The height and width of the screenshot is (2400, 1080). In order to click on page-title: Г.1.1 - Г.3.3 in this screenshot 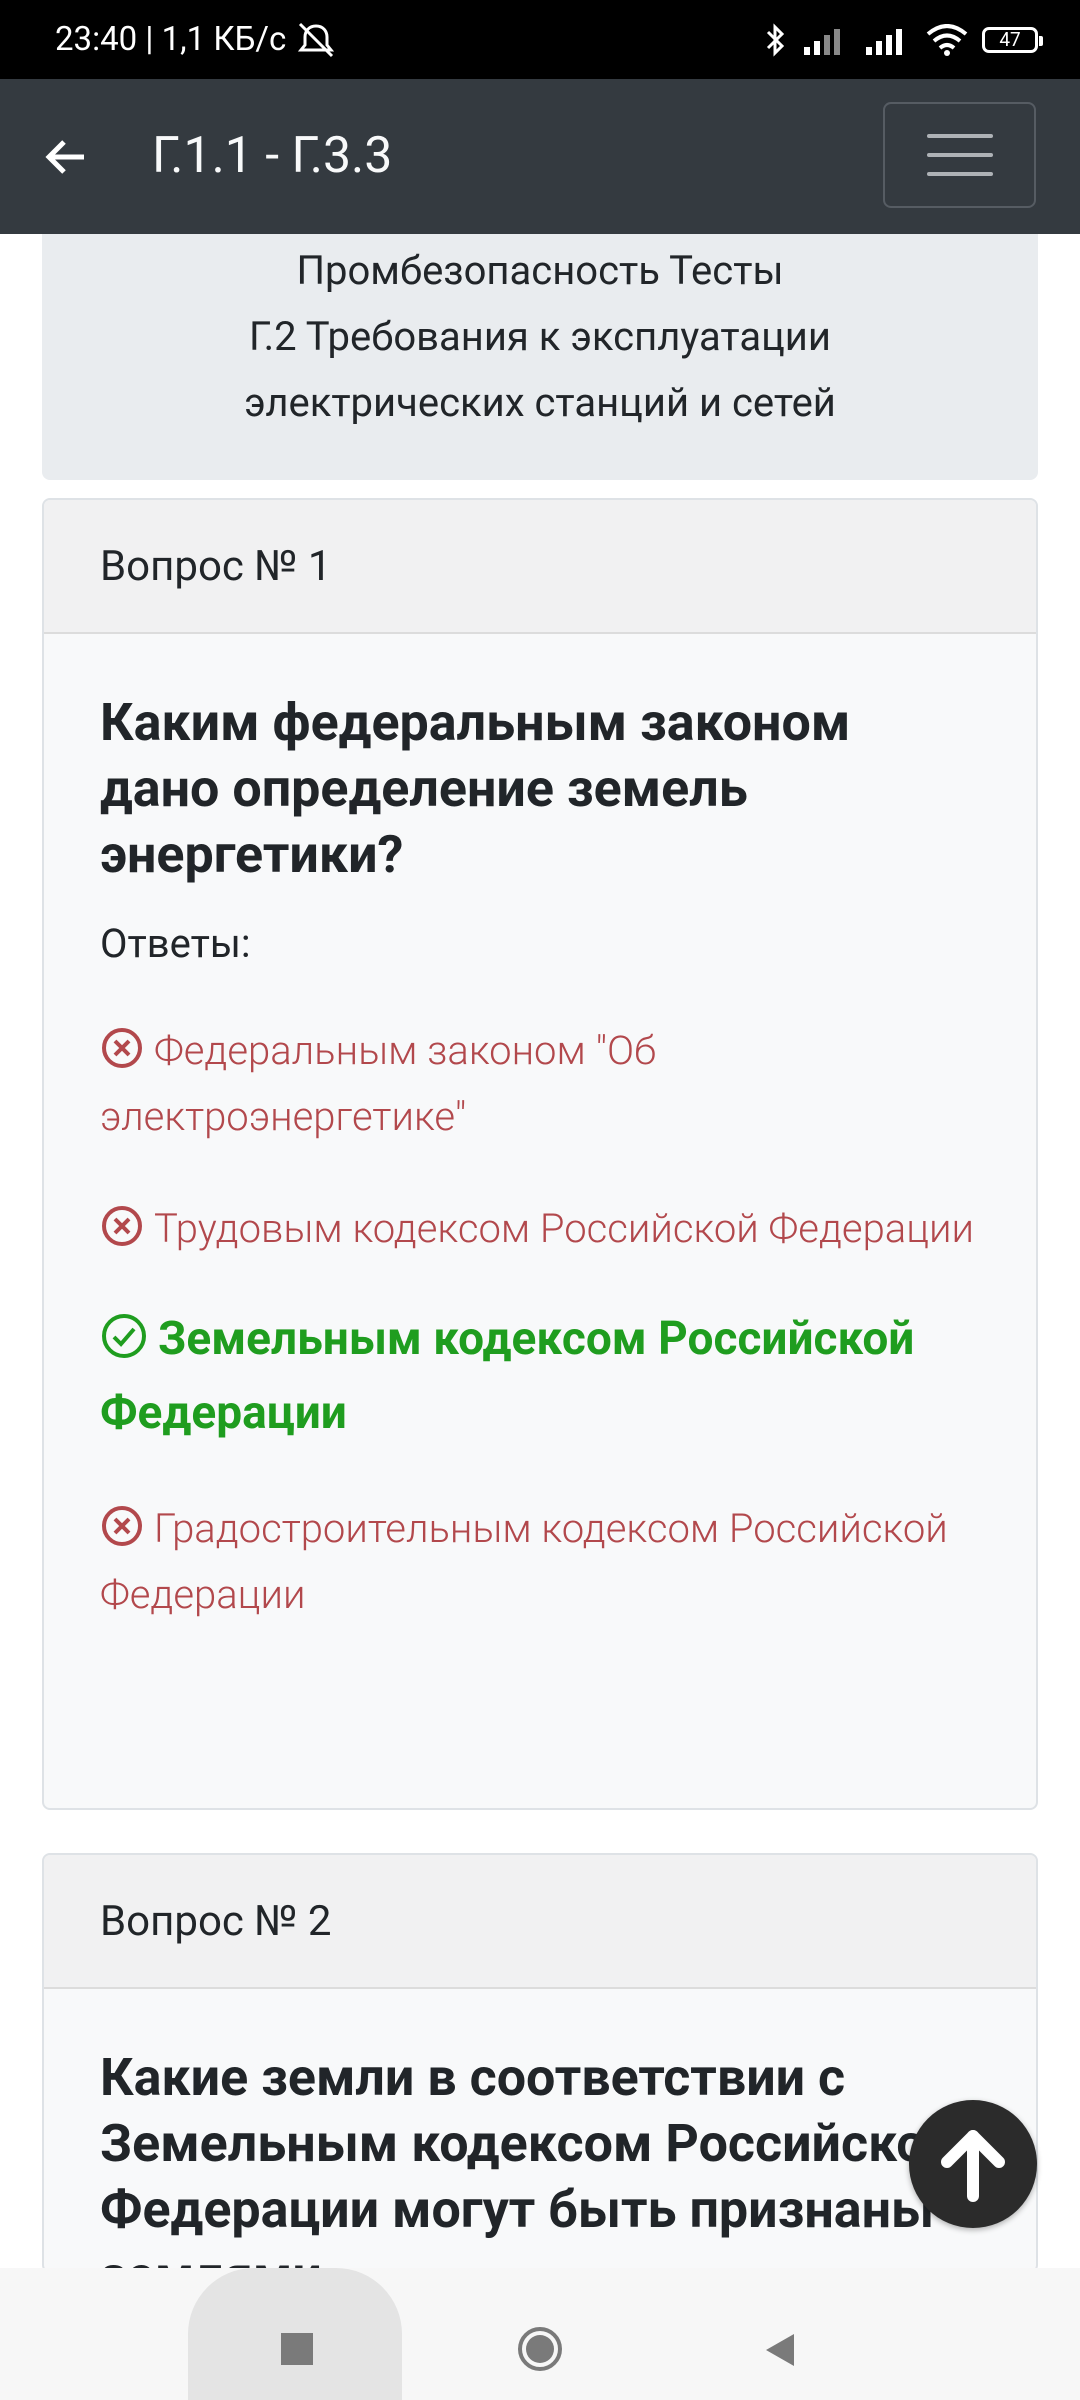, I will do `click(272, 156)`.